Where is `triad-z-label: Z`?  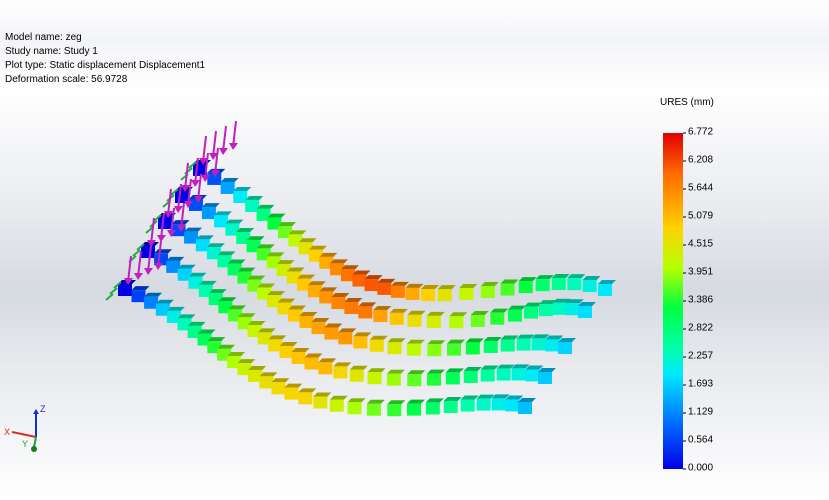 triad-z-label: Z is located at coordinates (43, 409).